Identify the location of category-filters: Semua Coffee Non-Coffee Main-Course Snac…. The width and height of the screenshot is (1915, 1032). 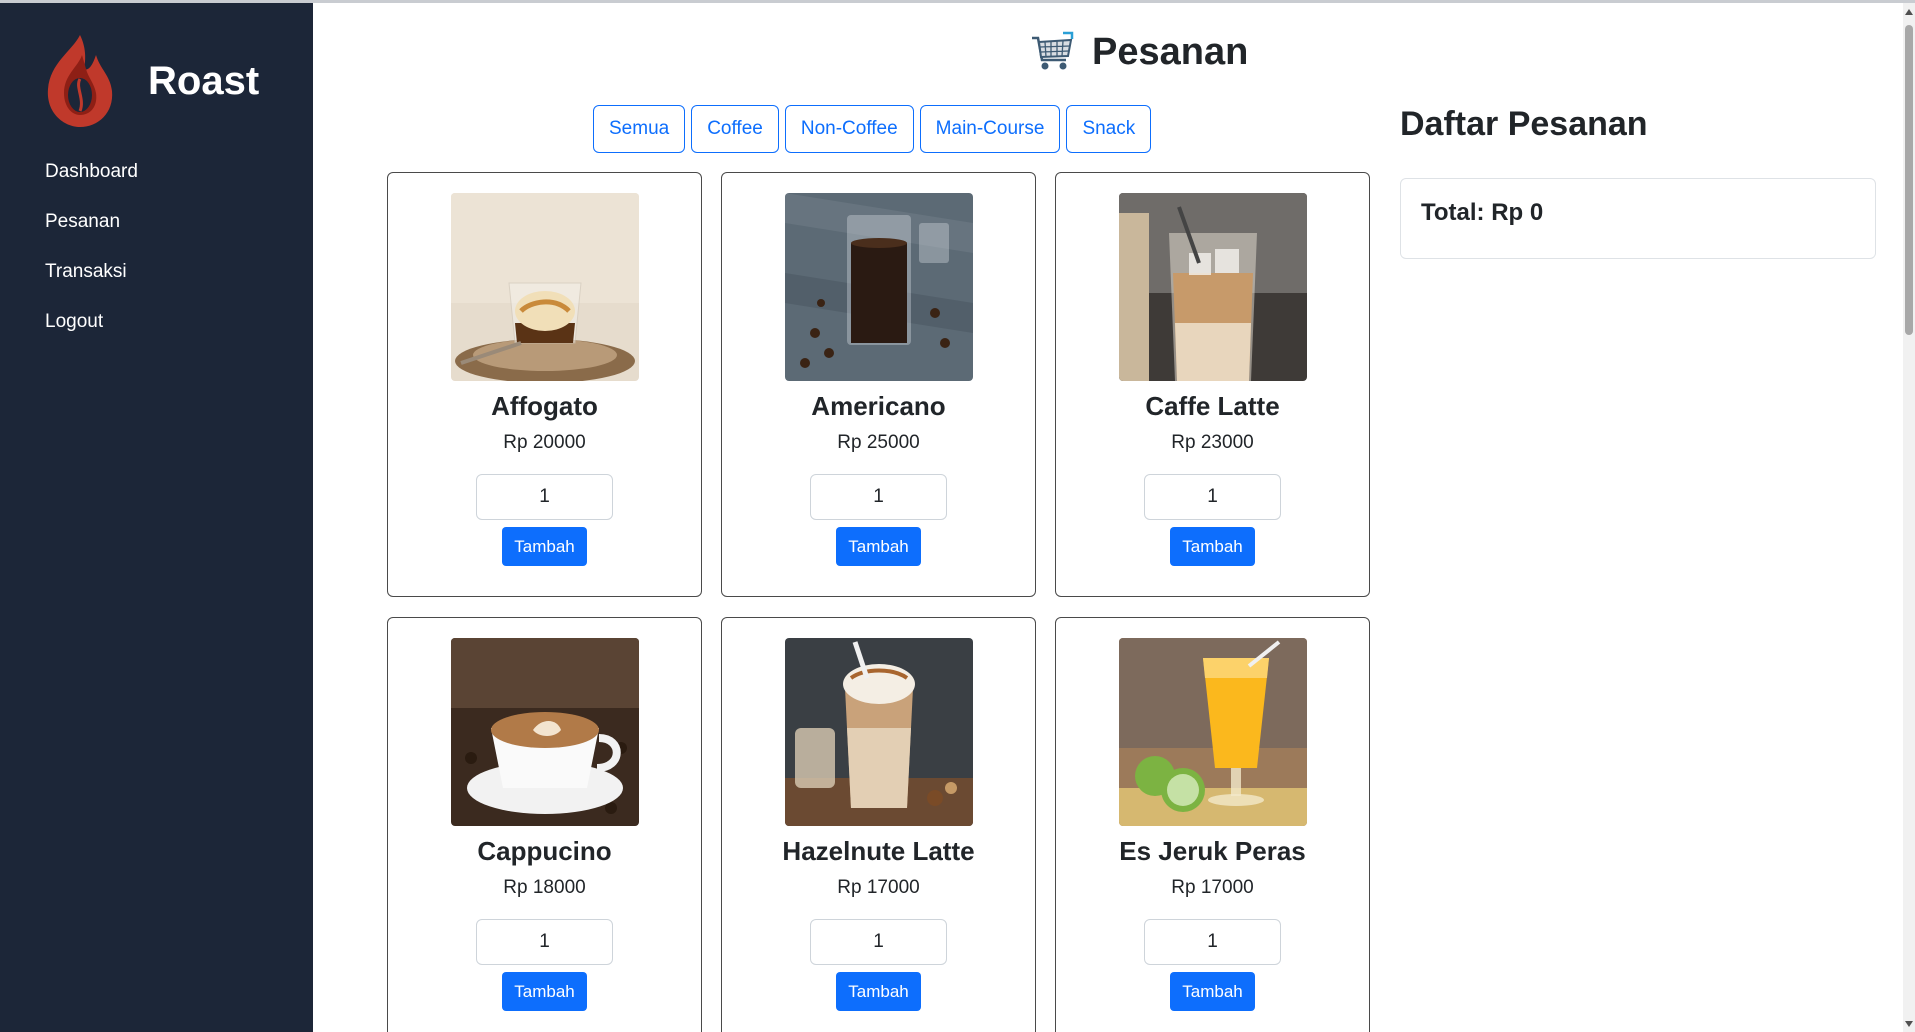
(872, 129).